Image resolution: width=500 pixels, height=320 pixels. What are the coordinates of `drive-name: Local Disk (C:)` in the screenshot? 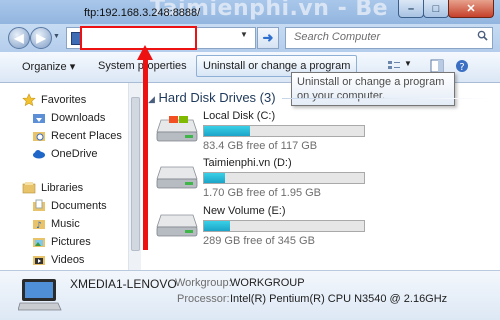 It's located at (239, 116).